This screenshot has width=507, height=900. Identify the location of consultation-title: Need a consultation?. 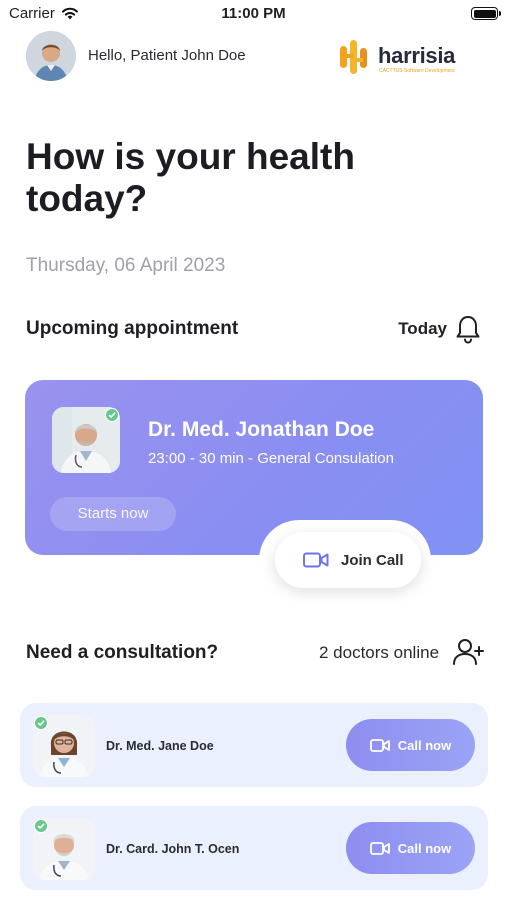
(122, 652).